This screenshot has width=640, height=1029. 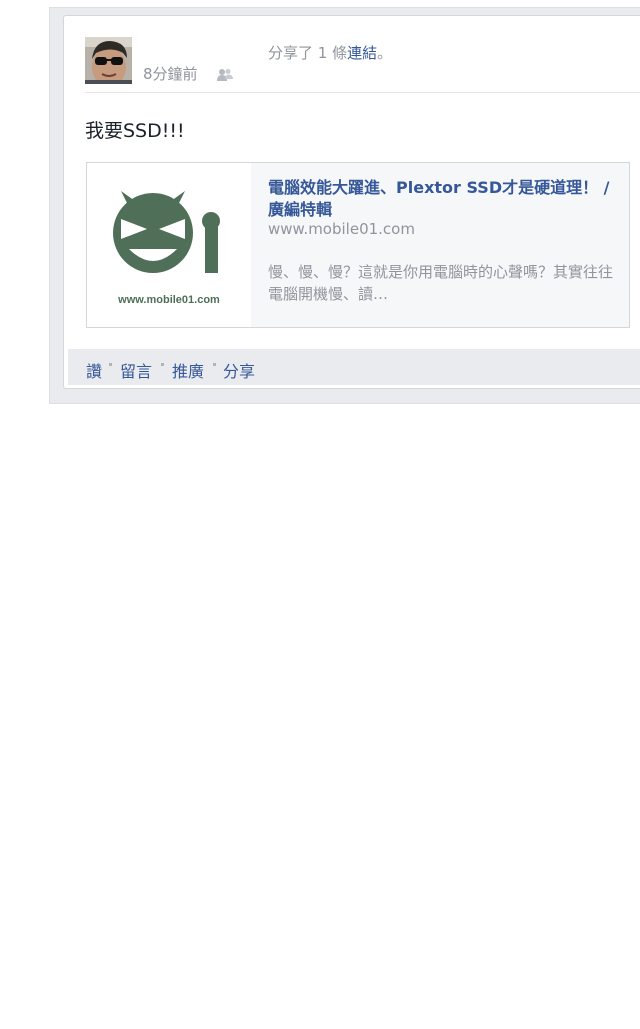 What do you see at coordinates (188, 370) in the screenshot?
I see `promote-button: 推廣` at bounding box center [188, 370].